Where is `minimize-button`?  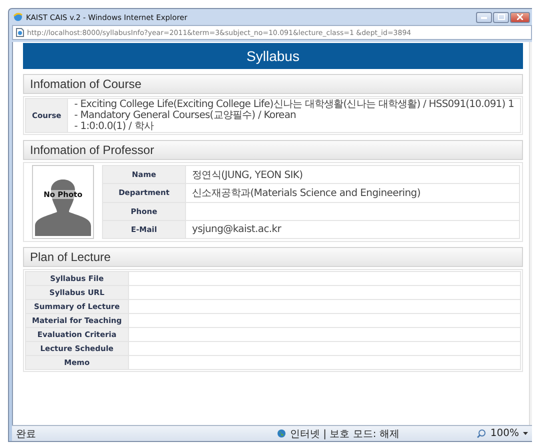
minimize-button is located at coordinates (484, 17).